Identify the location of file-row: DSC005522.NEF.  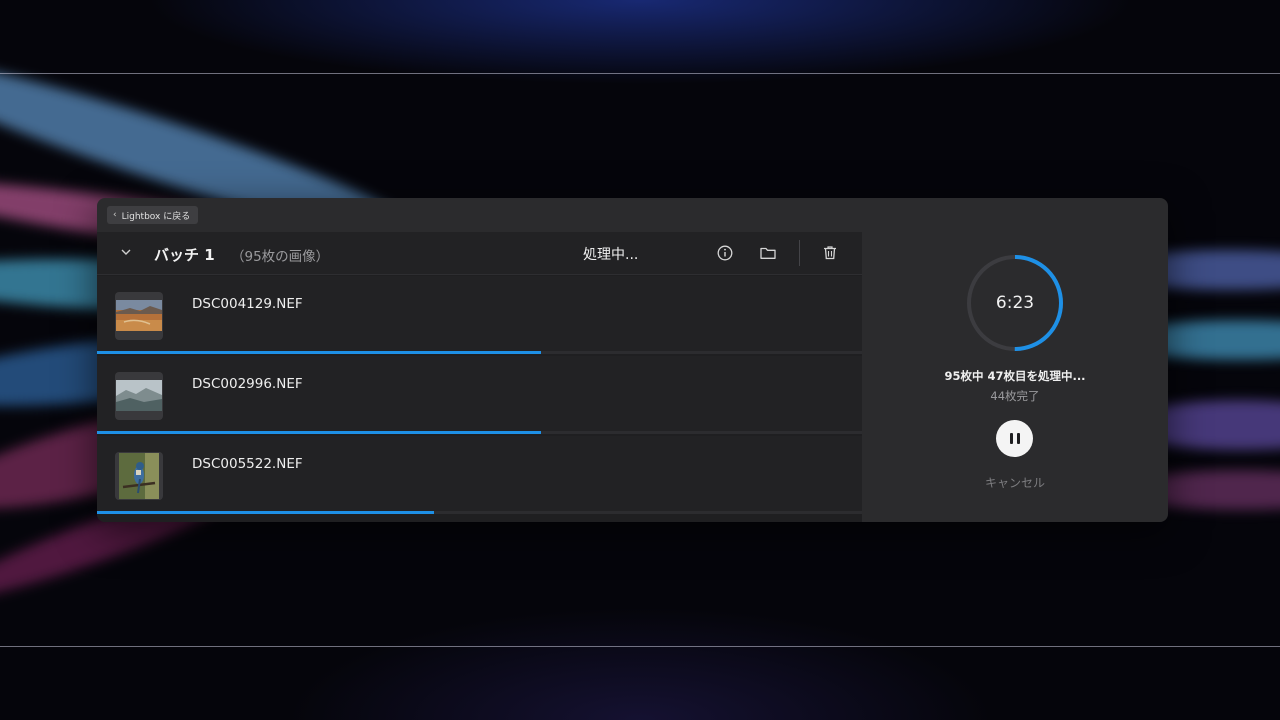
(479, 475).